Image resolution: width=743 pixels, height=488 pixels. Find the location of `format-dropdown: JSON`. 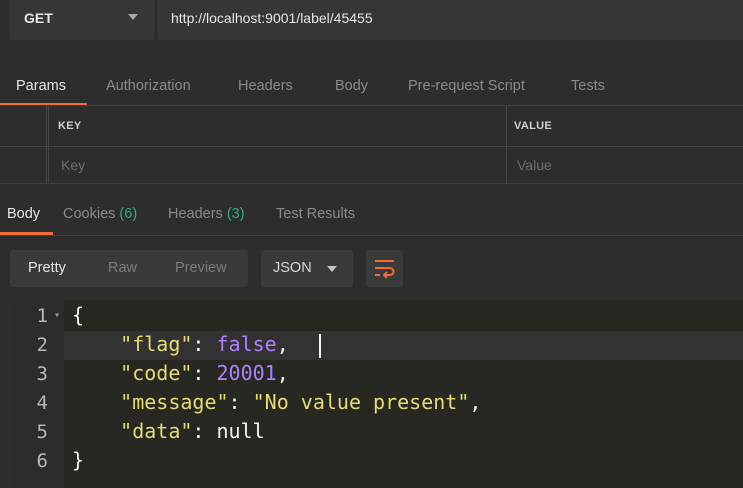

format-dropdown: JSON is located at coordinates (307, 268).